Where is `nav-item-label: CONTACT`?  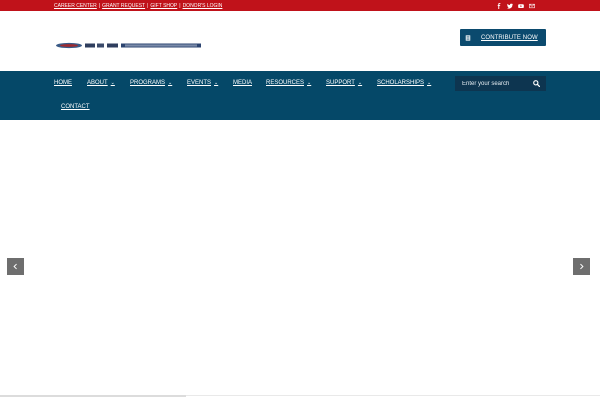
nav-item-label: CONTACT is located at coordinates (75, 107).